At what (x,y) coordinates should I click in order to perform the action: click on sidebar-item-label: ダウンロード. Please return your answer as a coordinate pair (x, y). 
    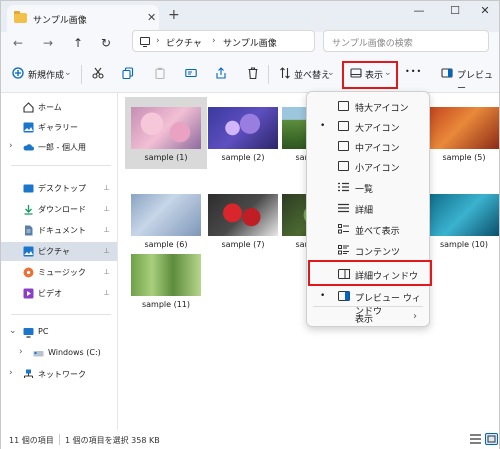
    Looking at the image, I should click on (62, 209).